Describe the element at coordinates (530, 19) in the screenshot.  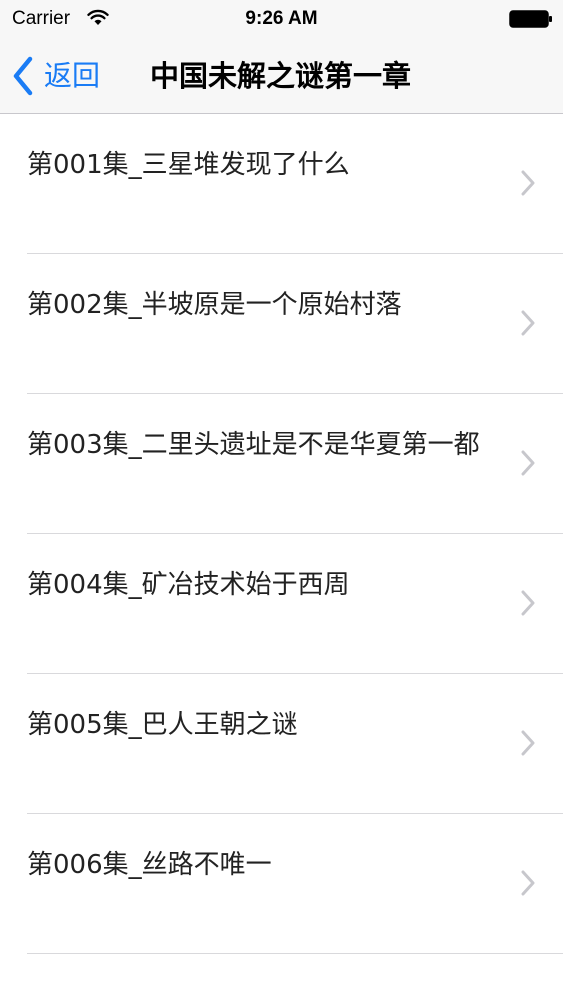
I see `battery-icon` at that location.